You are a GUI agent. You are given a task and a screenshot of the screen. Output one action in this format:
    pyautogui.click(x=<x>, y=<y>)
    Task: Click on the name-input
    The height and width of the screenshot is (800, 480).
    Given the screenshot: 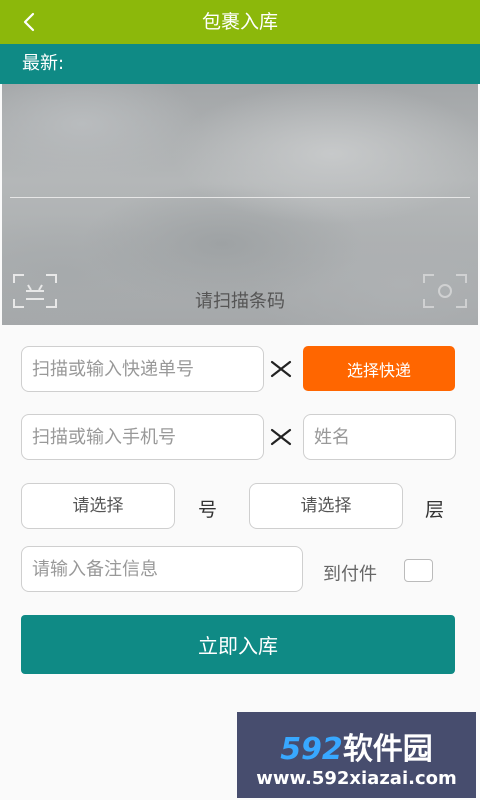 What is the action you would take?
    pyautogui.click(x=379, y=437)
    